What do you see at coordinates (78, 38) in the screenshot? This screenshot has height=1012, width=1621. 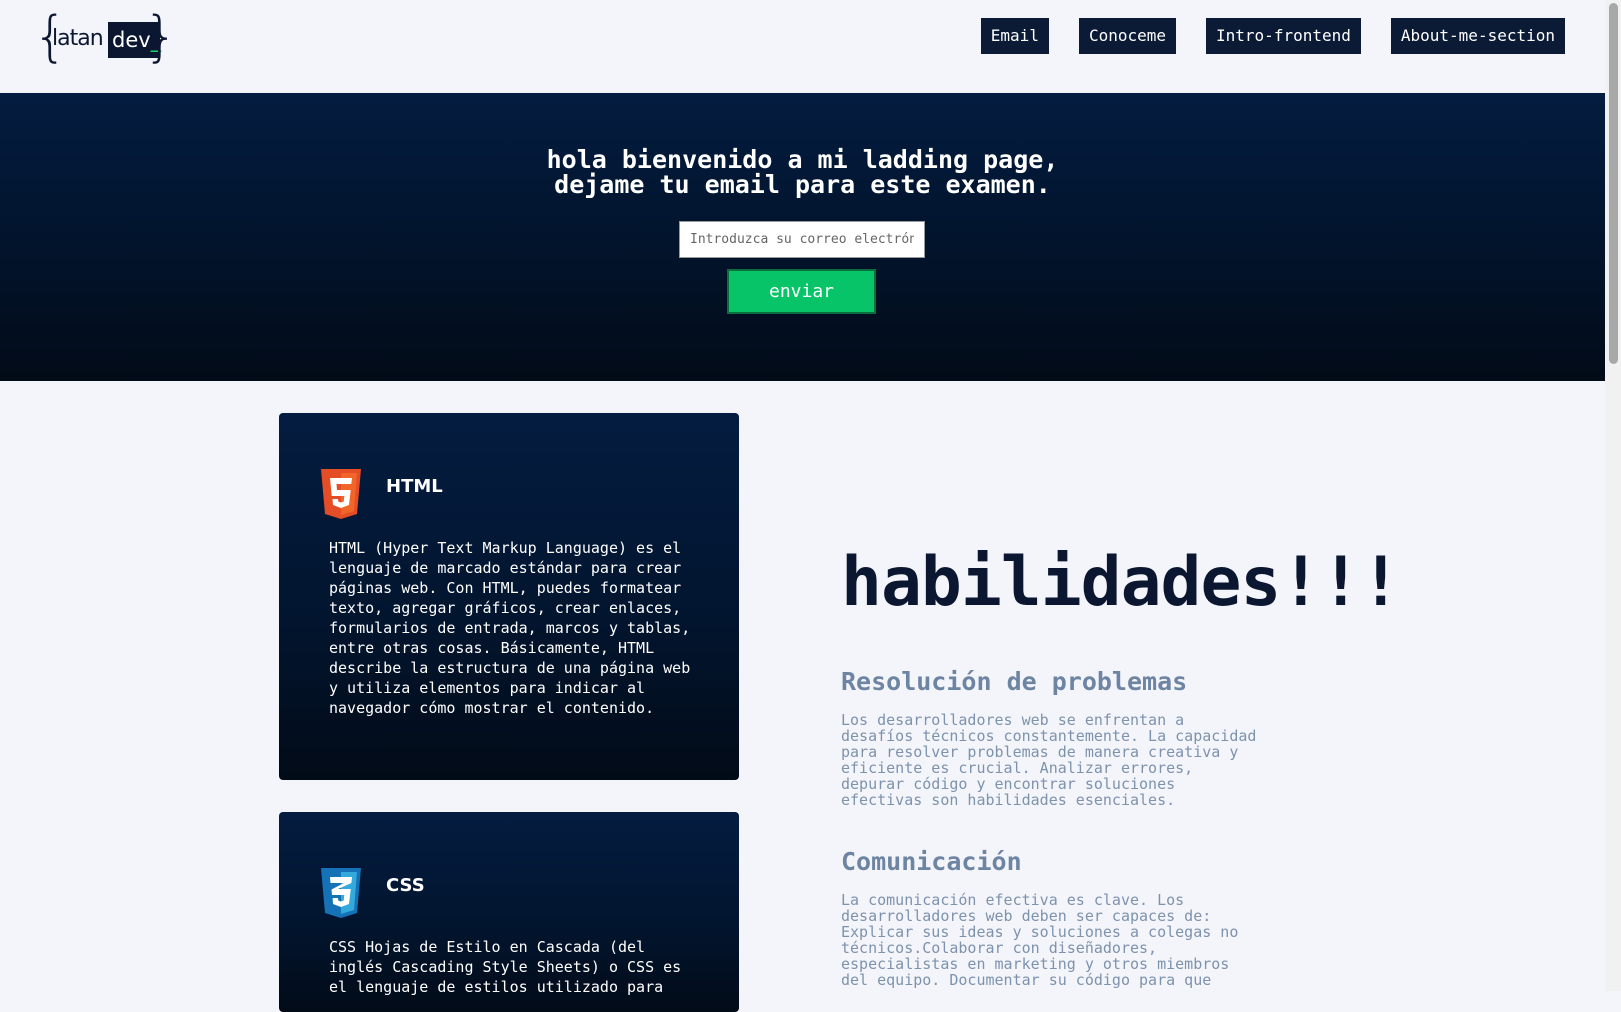 I see `logo-word-latan: latan` at bounding box center [78, 38].